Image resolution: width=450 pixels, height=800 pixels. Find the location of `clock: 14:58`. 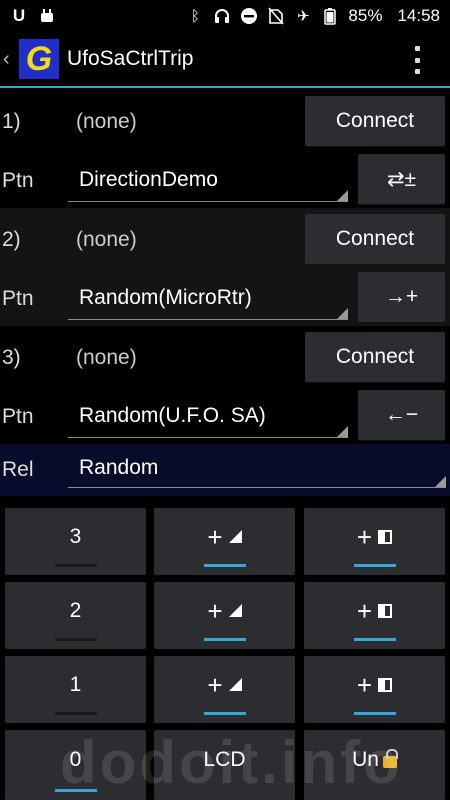

clock: 14:58 is located at coordinates (418, 15).